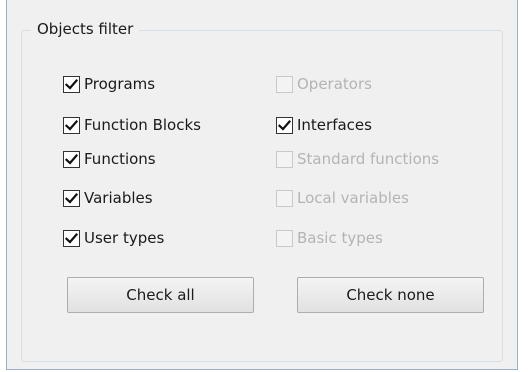 The image size is (528, 372). What do you see at coordinates (85, 29) in the screenshot?
I see `group-title: Objects filter` at bounding box center [85, 29].